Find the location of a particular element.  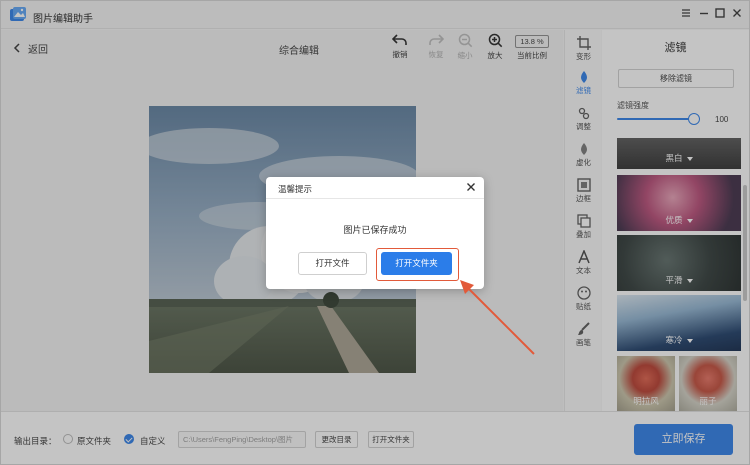

dialog-title: 温馨提示 is located at coordinates (295, 189).